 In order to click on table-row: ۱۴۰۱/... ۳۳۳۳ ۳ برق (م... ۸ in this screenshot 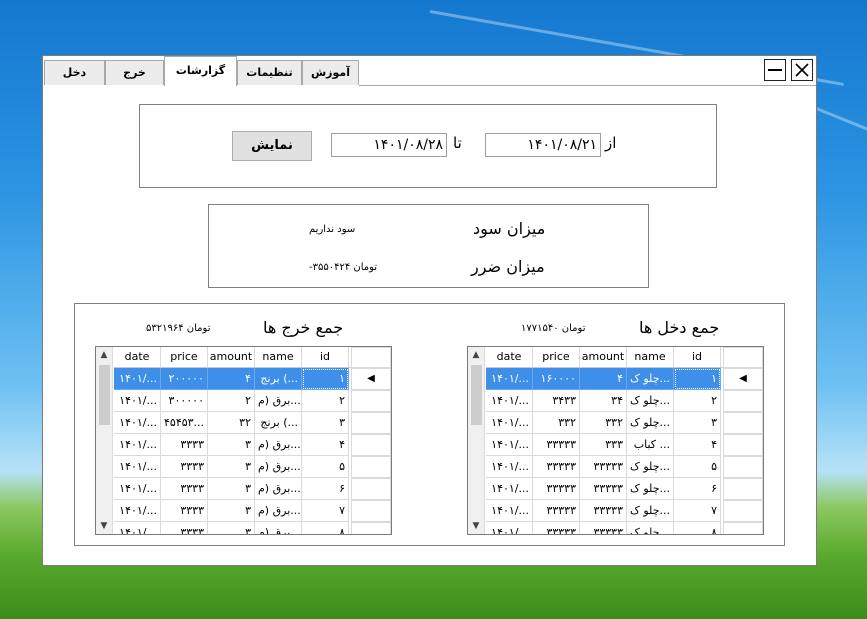, I will do `click(231, 528)`.